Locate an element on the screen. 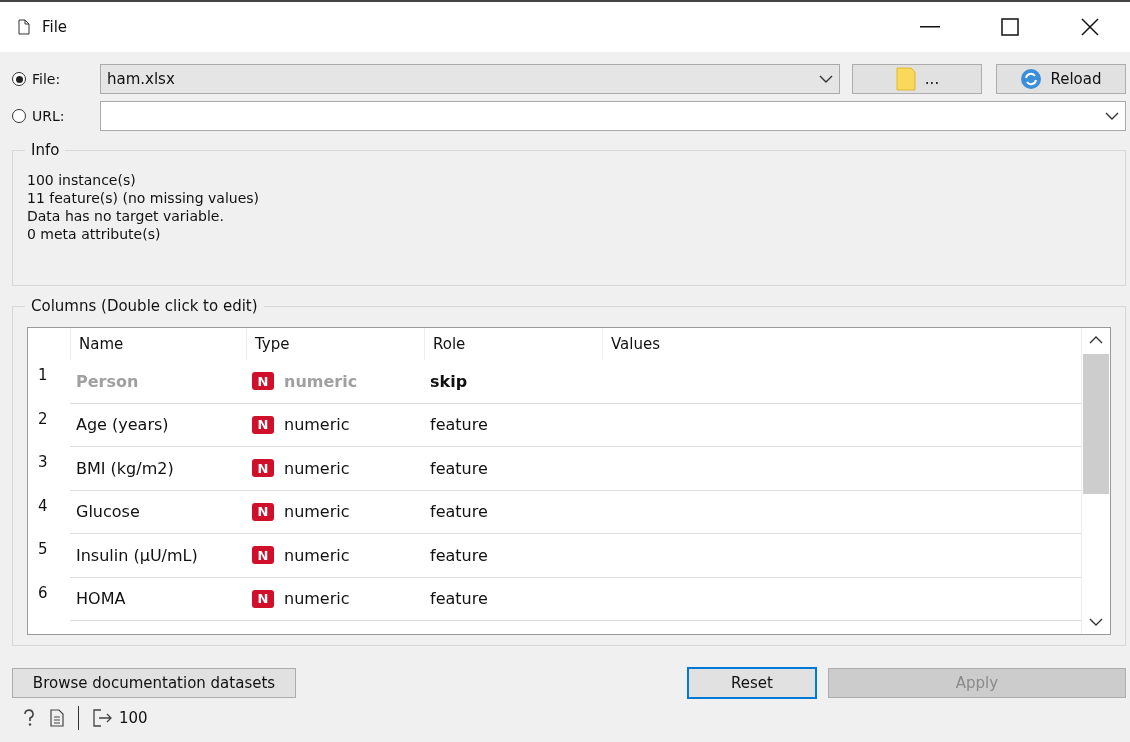  reload-button: Reload is located at coordinates (1061, 79).